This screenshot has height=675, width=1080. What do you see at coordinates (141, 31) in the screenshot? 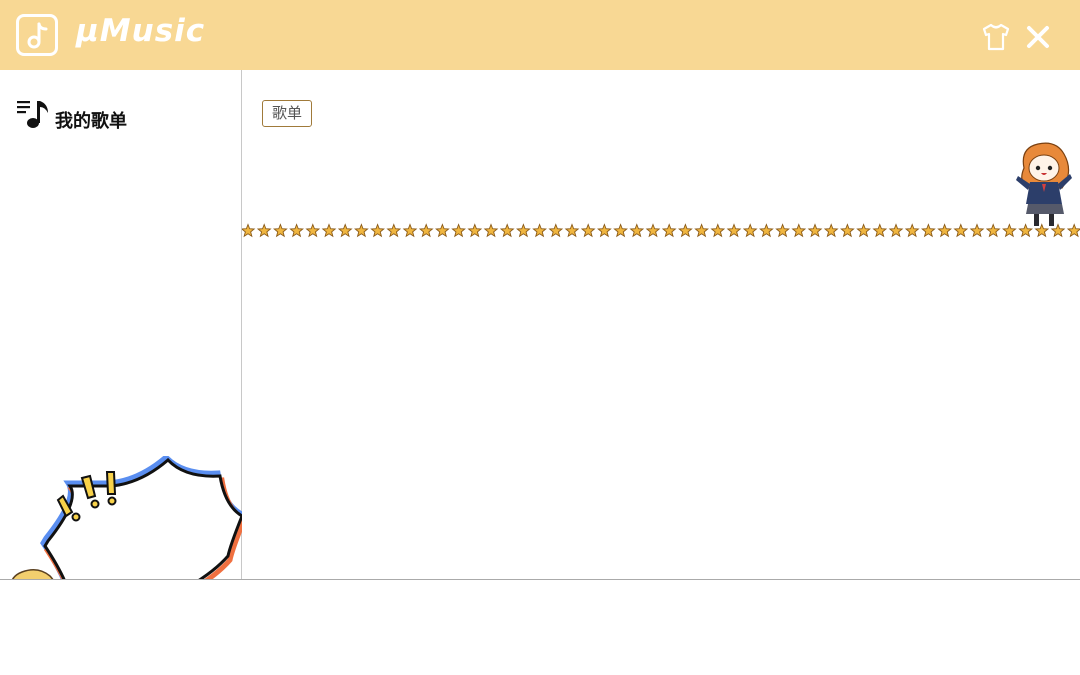
I see `app-title: µMusic` at bounding box center [141, 31].